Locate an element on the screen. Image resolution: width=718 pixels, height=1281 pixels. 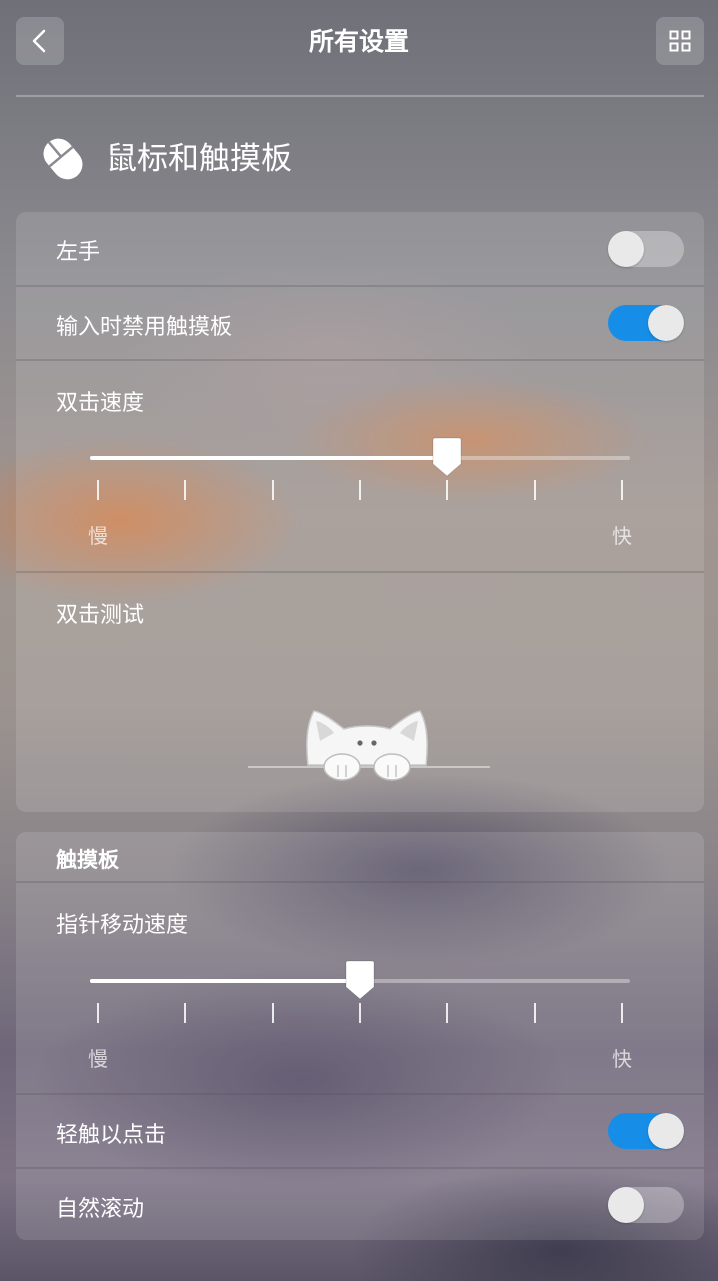
left-hand-toggle is located at coordinates (646, 249).